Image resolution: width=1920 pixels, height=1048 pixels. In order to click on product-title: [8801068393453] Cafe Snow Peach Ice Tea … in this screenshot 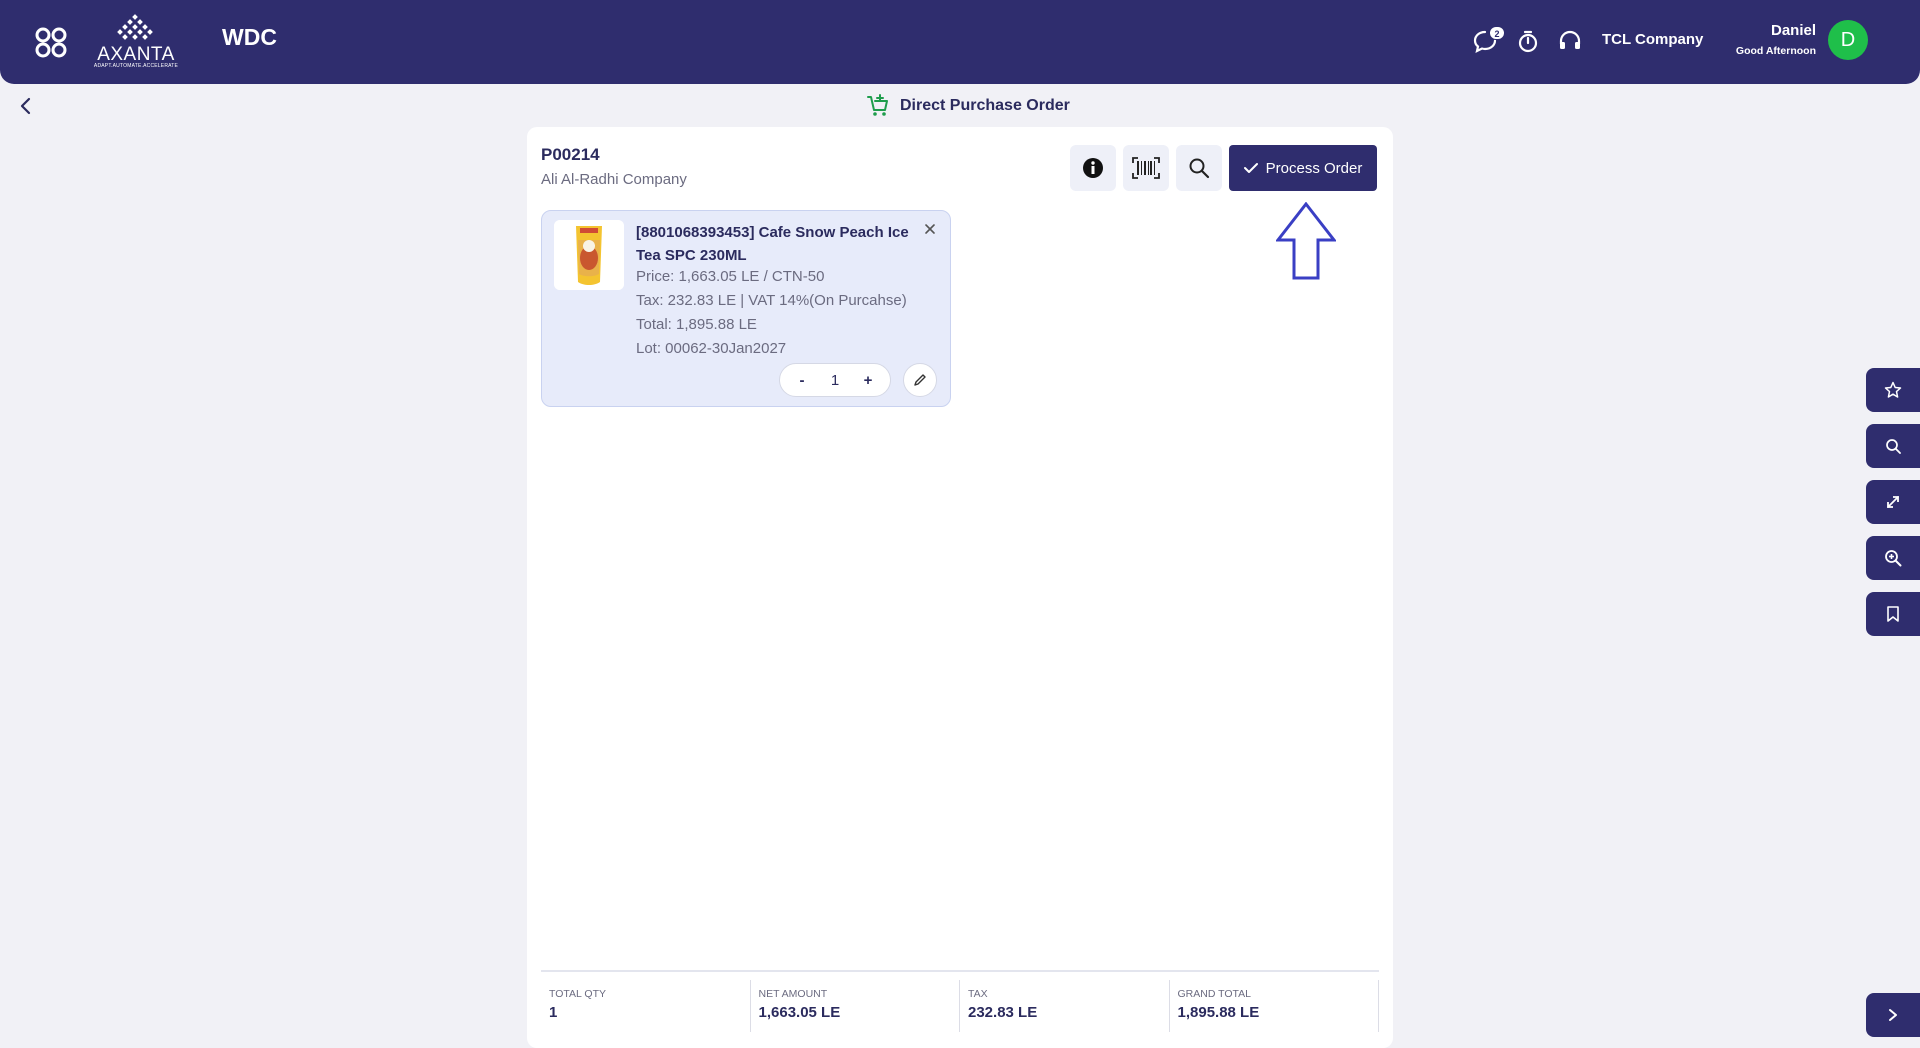, I will do `click(776, 244)`.